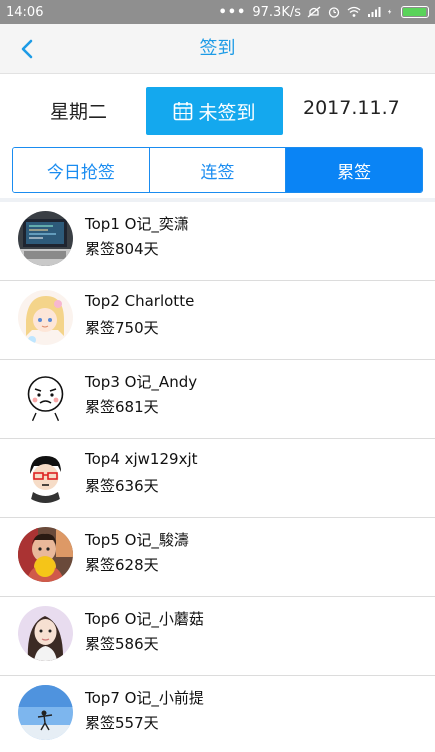 This screenshot has height=752, width=435. What do you see at coordinates (122, 723) in the screenshot?
I see `sign-days: 累签557天` at bounding box center [122, 723].